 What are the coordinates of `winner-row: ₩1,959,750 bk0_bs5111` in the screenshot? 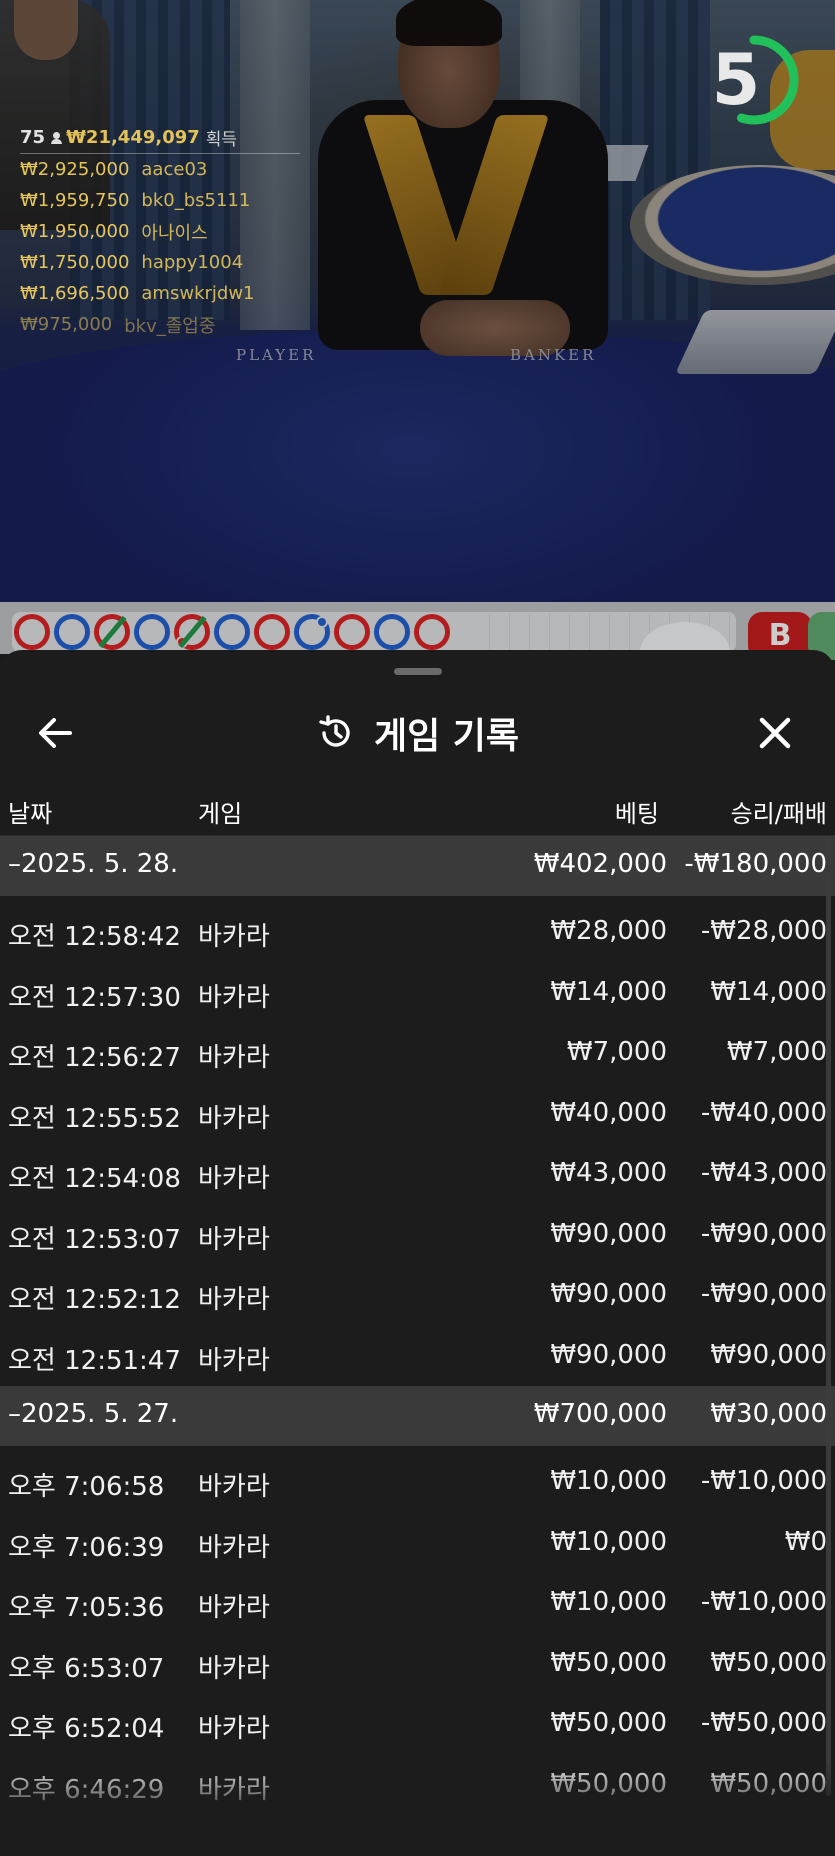 It's located at (160, 200).